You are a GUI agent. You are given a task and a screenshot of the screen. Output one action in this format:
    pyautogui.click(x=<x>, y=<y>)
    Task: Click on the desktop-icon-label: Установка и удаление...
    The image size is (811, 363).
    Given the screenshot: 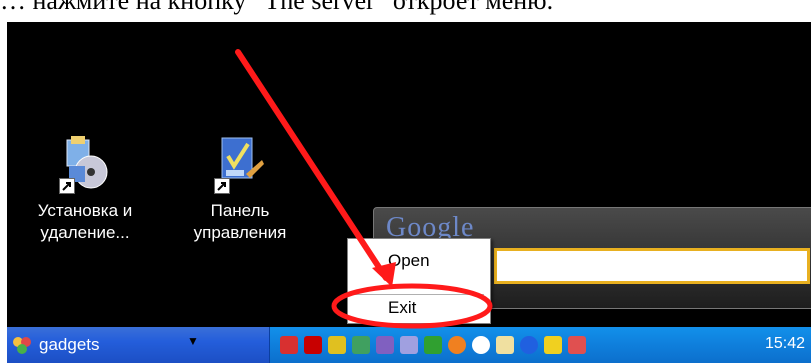 What is the action you would take?
    pyautogui.click(x=85, y=221)
    